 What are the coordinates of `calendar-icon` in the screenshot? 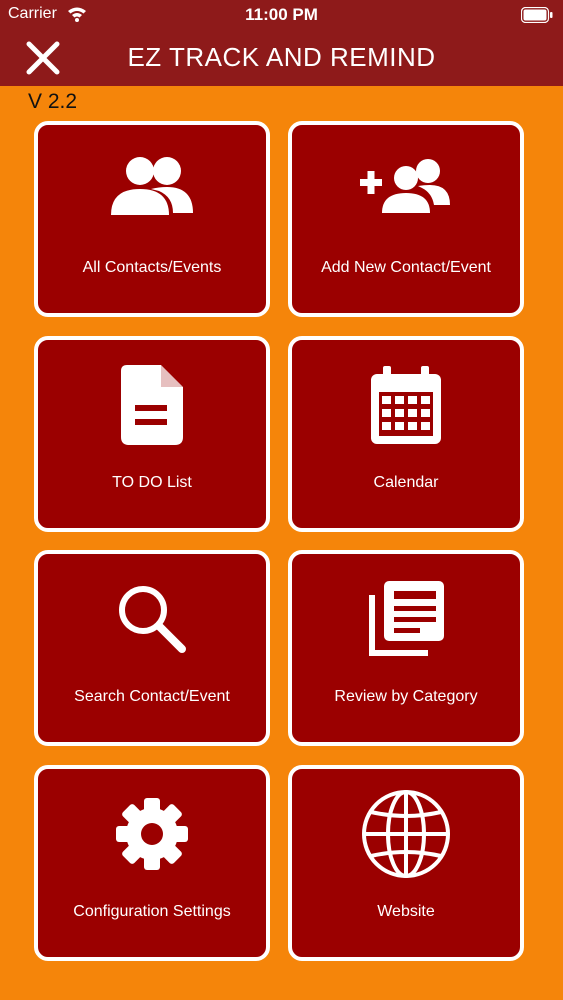 It's located at (406, 405).